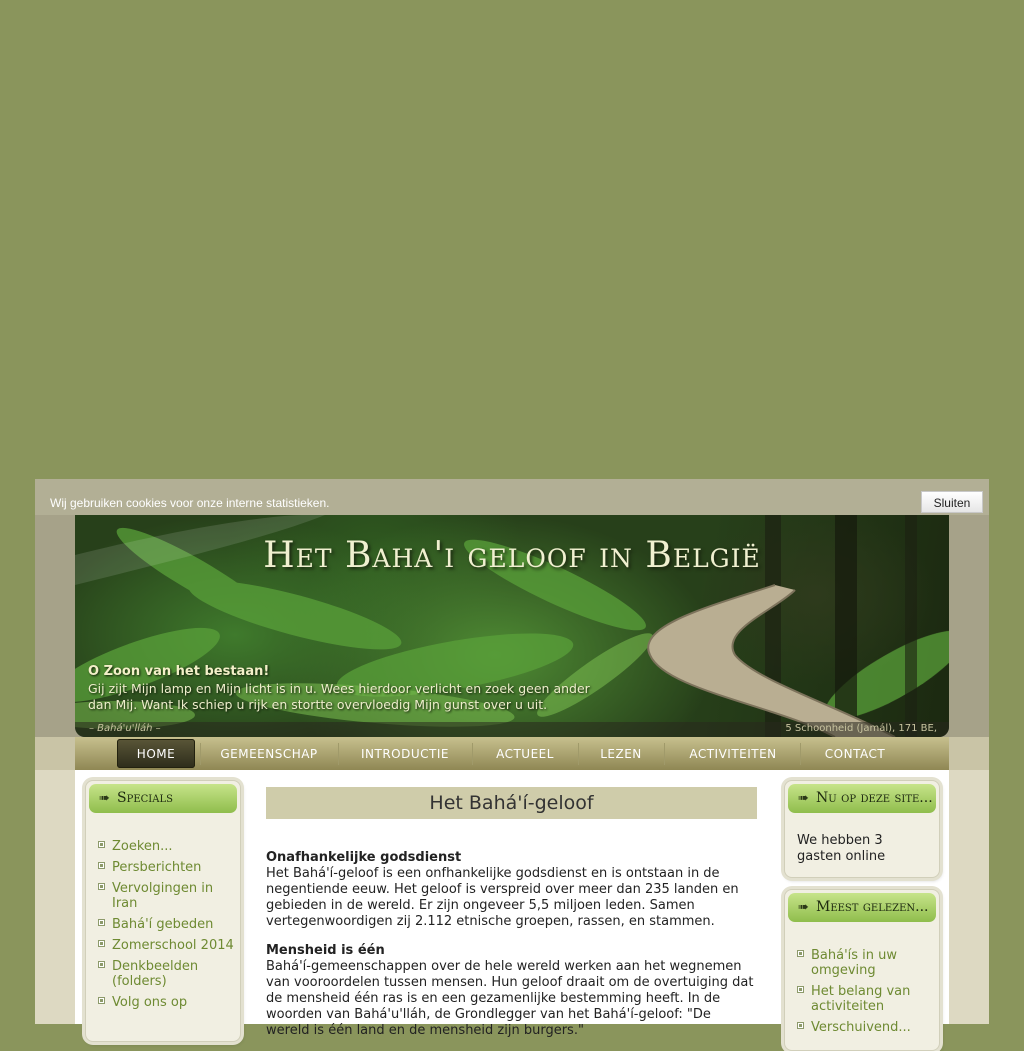 Image resolution: width=1024 pixels, height=1051 pixels. I want to click on specials-header: ➠ Specials, so click(163, 798).